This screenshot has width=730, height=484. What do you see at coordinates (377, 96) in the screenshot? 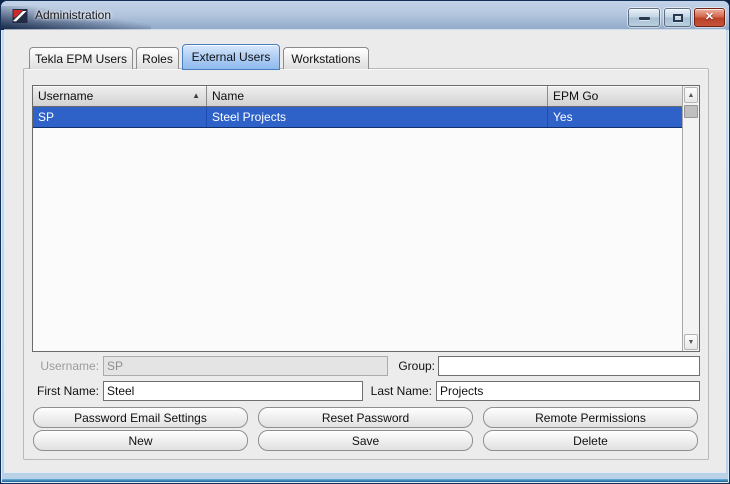
I see `column-header-name: Name` at bounding box center [377, 96].